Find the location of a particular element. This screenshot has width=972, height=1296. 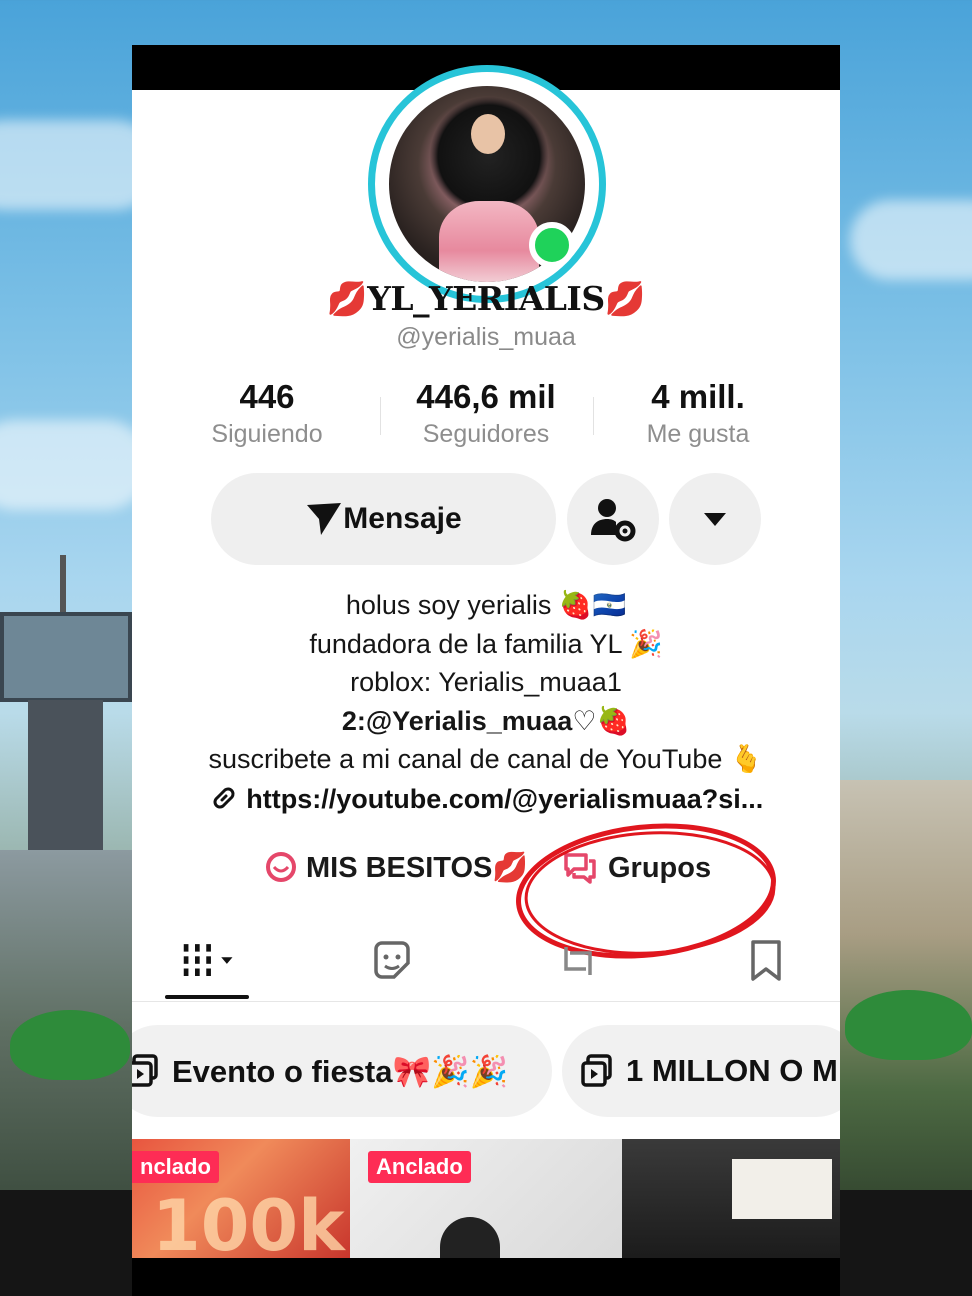

playlist-label: Evento o fiesta🎀🎉🎉 is located at coordinates (340, 1071).